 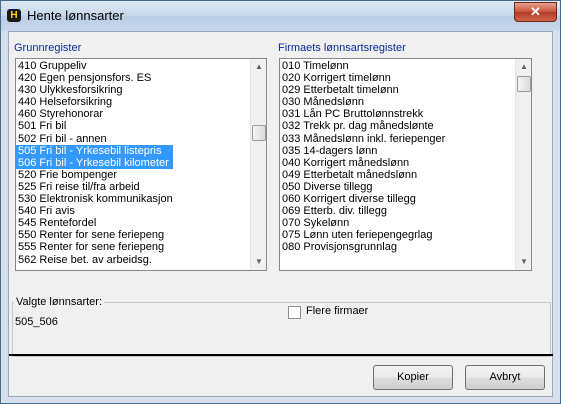 What do you see at coordinates (362, 126) in the screenshot?
I see `list-item: 032 Trekk pr. dag månedslønte` at bounding box center [362, 126].